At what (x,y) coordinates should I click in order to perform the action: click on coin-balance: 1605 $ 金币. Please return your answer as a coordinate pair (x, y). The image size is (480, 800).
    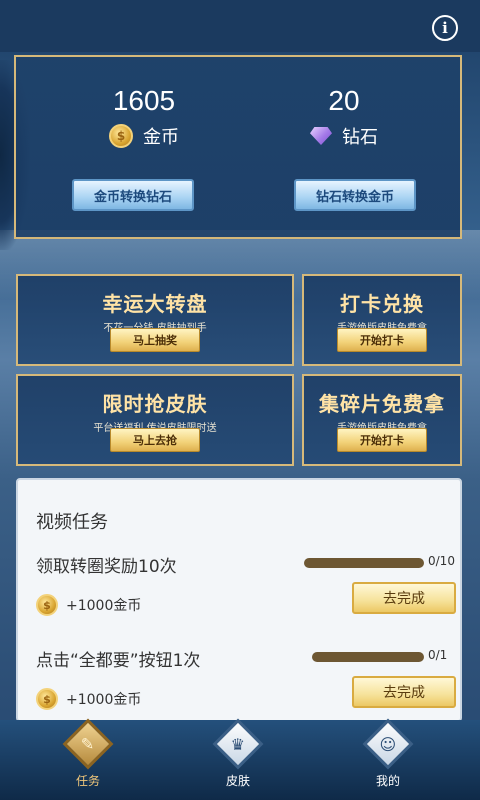
    Looking at the image, I should click on (144, 117).